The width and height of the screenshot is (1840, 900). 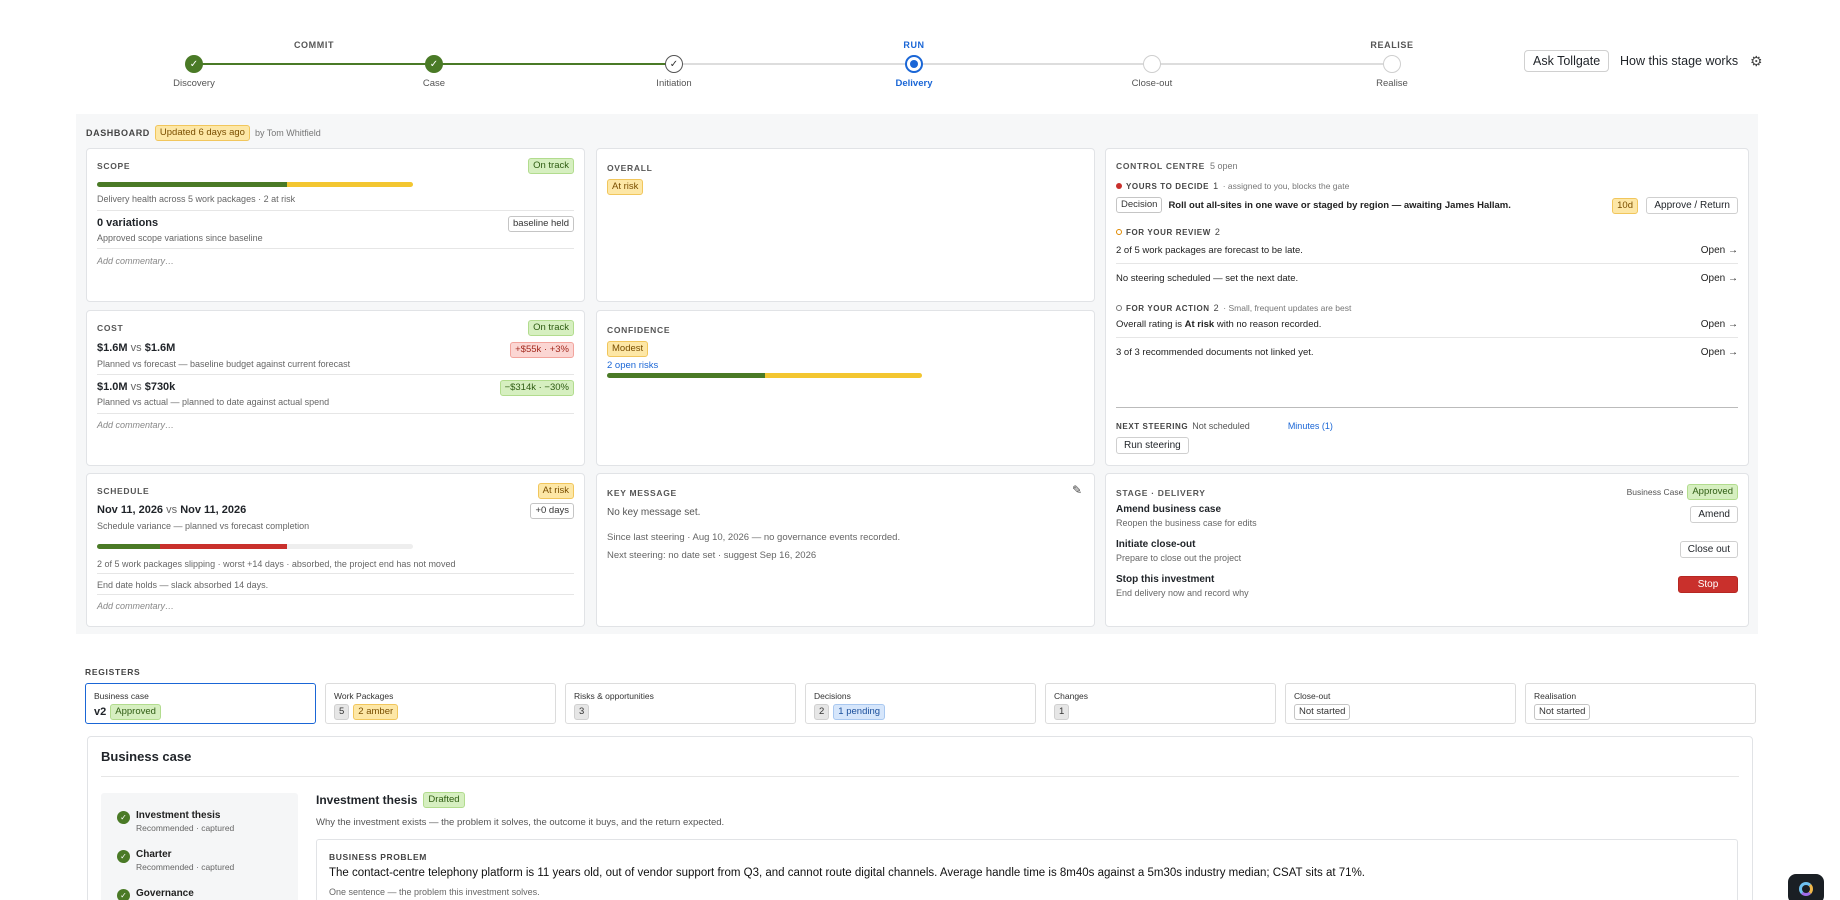 What do you see at coordinates (1719, 352) in the screenshot?
I see `action-item-2-open-link: Open →` at bounding box center [1719, 352].